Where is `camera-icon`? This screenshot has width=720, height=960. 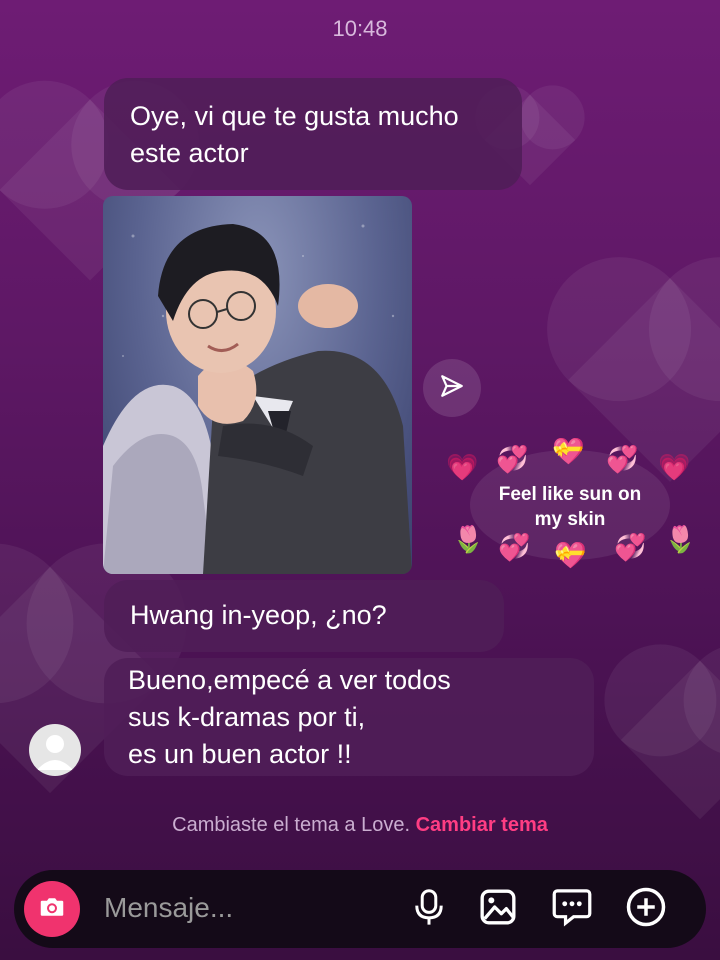 camera-icon is located at coordinates (52, 909).